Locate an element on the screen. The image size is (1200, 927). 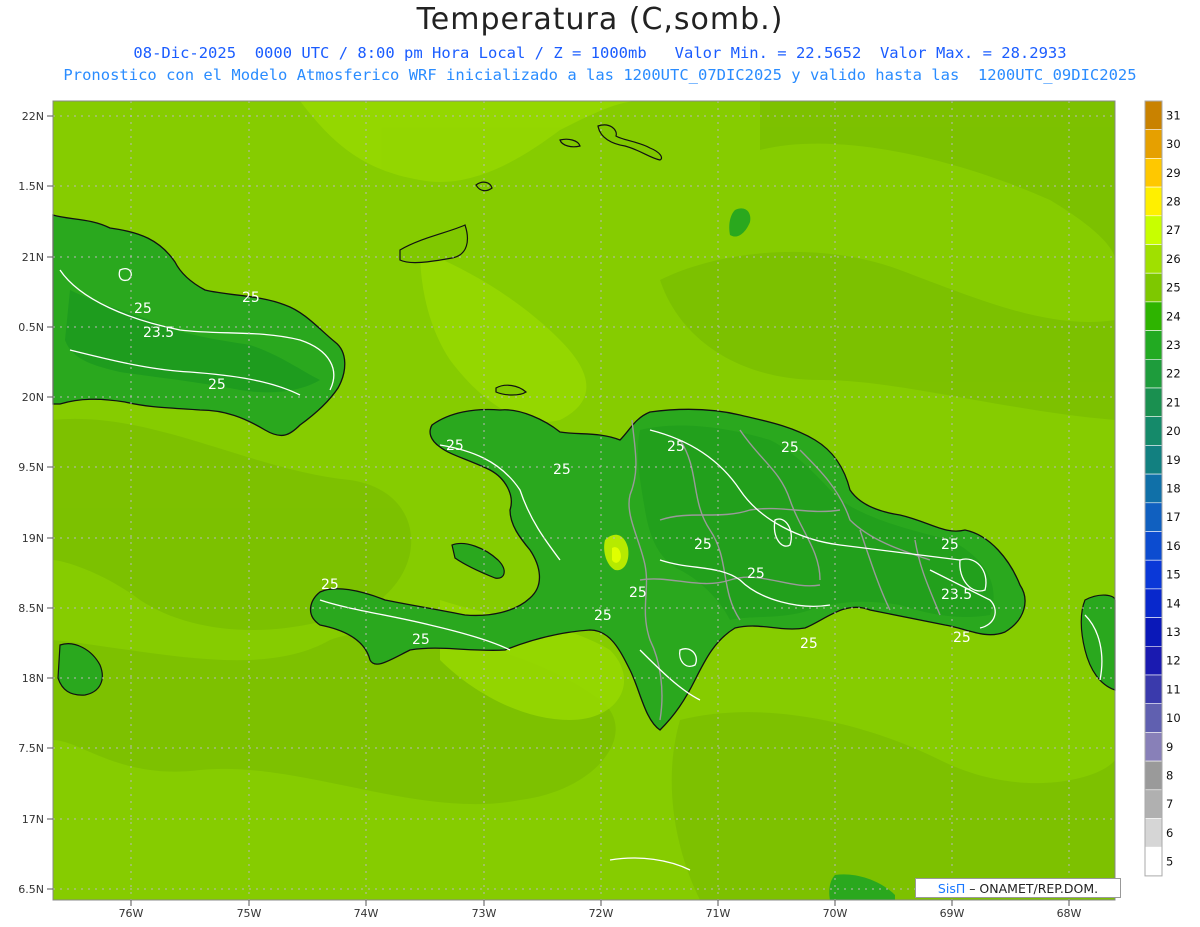
colorbar-label: 21 is located at coordinates (1173, 402).